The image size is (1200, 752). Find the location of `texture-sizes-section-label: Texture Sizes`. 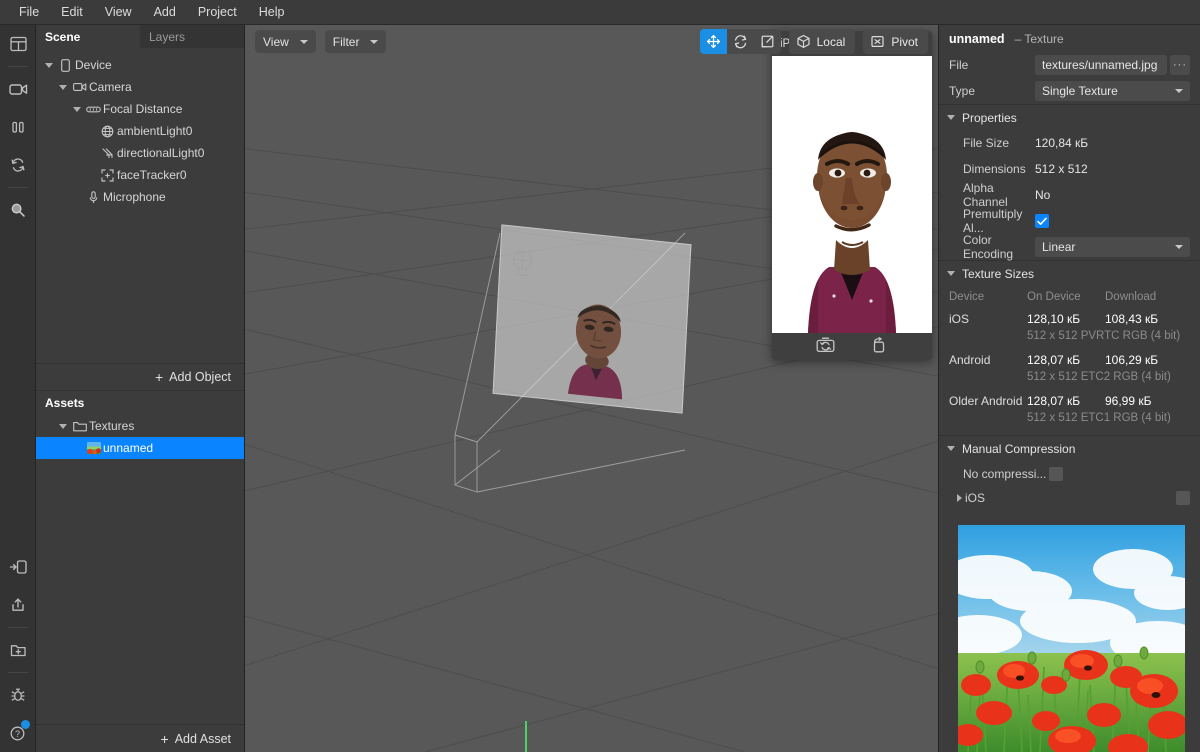

texture-sizes-section-label: Texture Sizes is located at coordinates (998, 273).